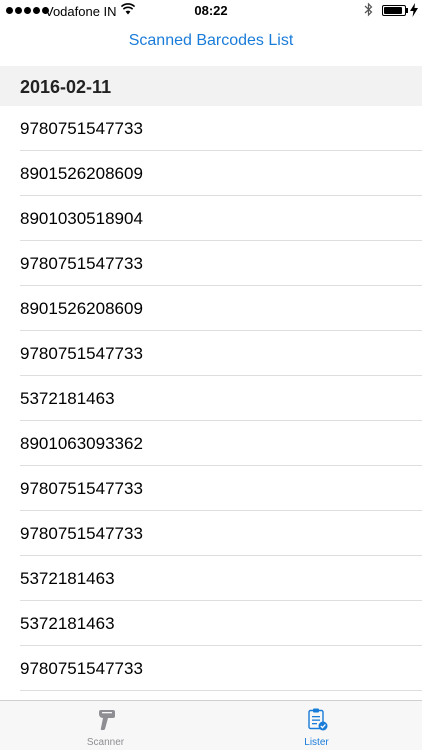 The width and height of the screenshot is (422, 751). What do you see at coordinates (317, 719) in the screenshot?
I see `clipboard-list-icon` at bounding box center [317, 719].